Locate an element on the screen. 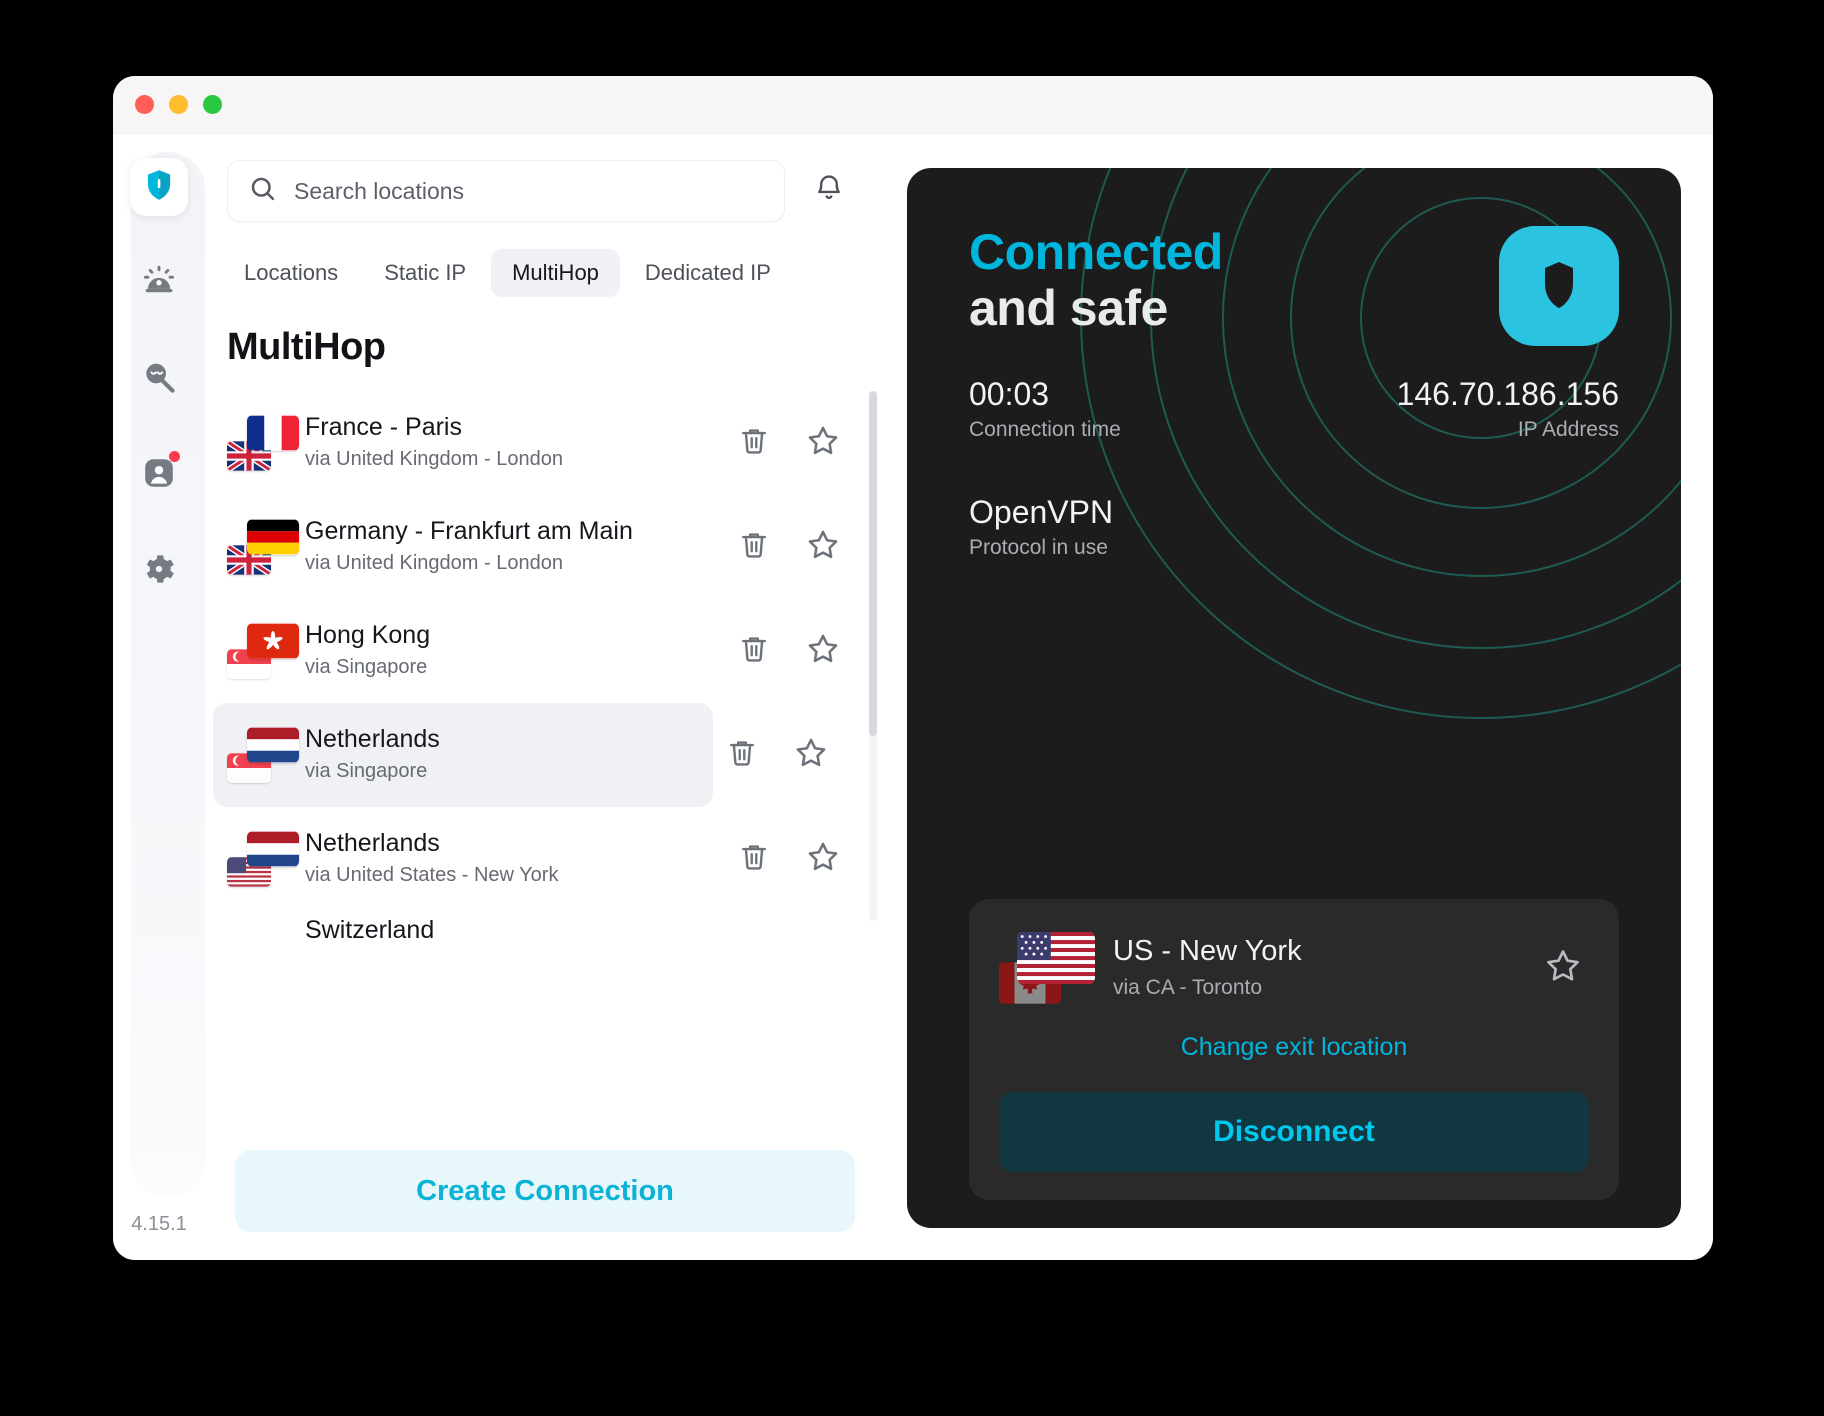 The height and width of the screenshot is (1416, 1824). tab-locations: Locations is located at coordinates (291, 273).